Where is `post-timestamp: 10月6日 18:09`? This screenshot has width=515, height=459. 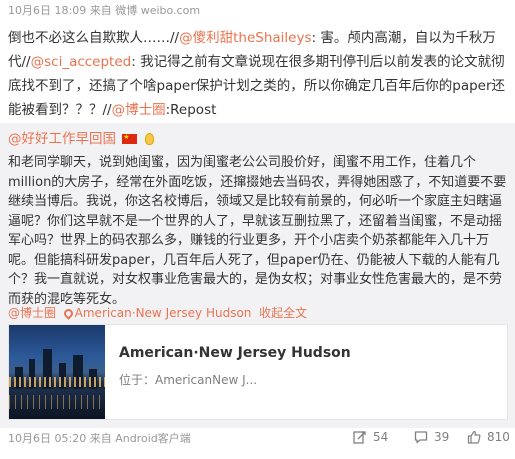
post-timestamp: 10月6日 18:09 is located at coordinates (47, 10).